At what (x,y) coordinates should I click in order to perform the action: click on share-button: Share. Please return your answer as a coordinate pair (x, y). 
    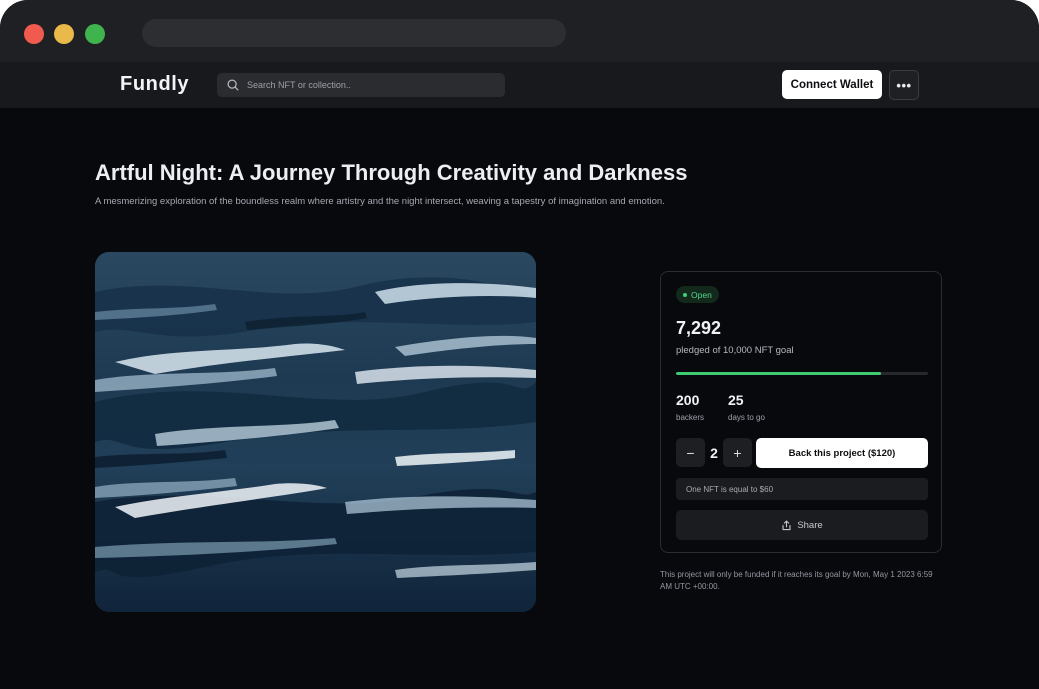
    Looking at the image, I should click on (802, 525).